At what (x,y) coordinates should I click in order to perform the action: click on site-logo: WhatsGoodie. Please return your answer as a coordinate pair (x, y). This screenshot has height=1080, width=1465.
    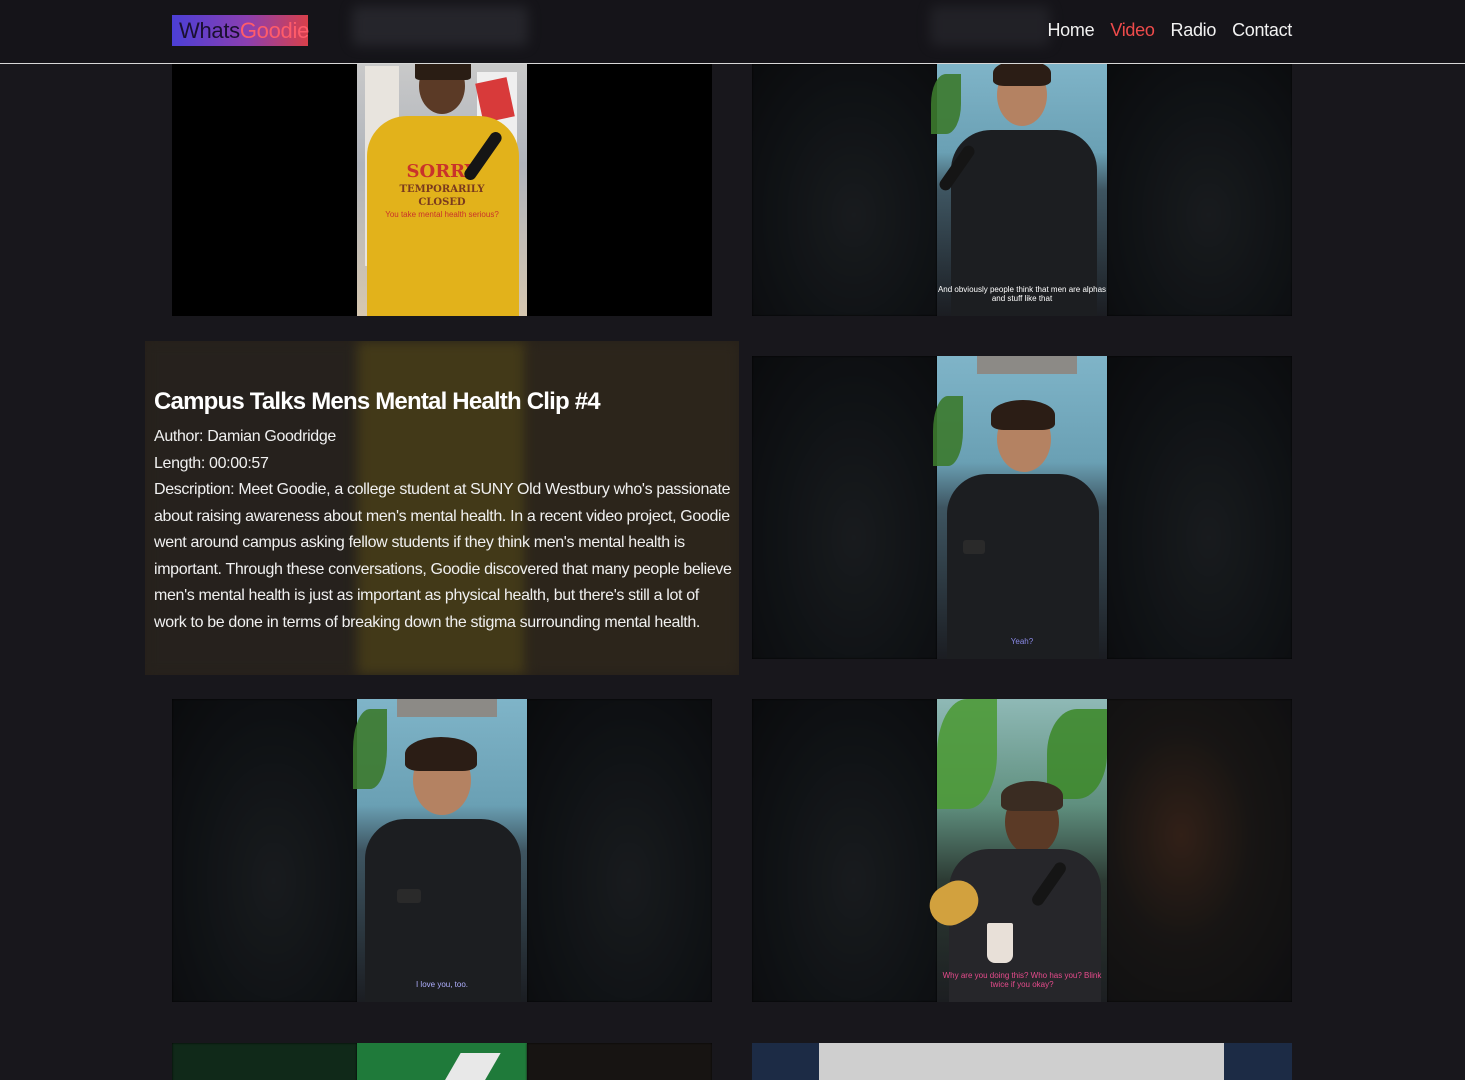
    Looking at the image, I should click on (241, 30).